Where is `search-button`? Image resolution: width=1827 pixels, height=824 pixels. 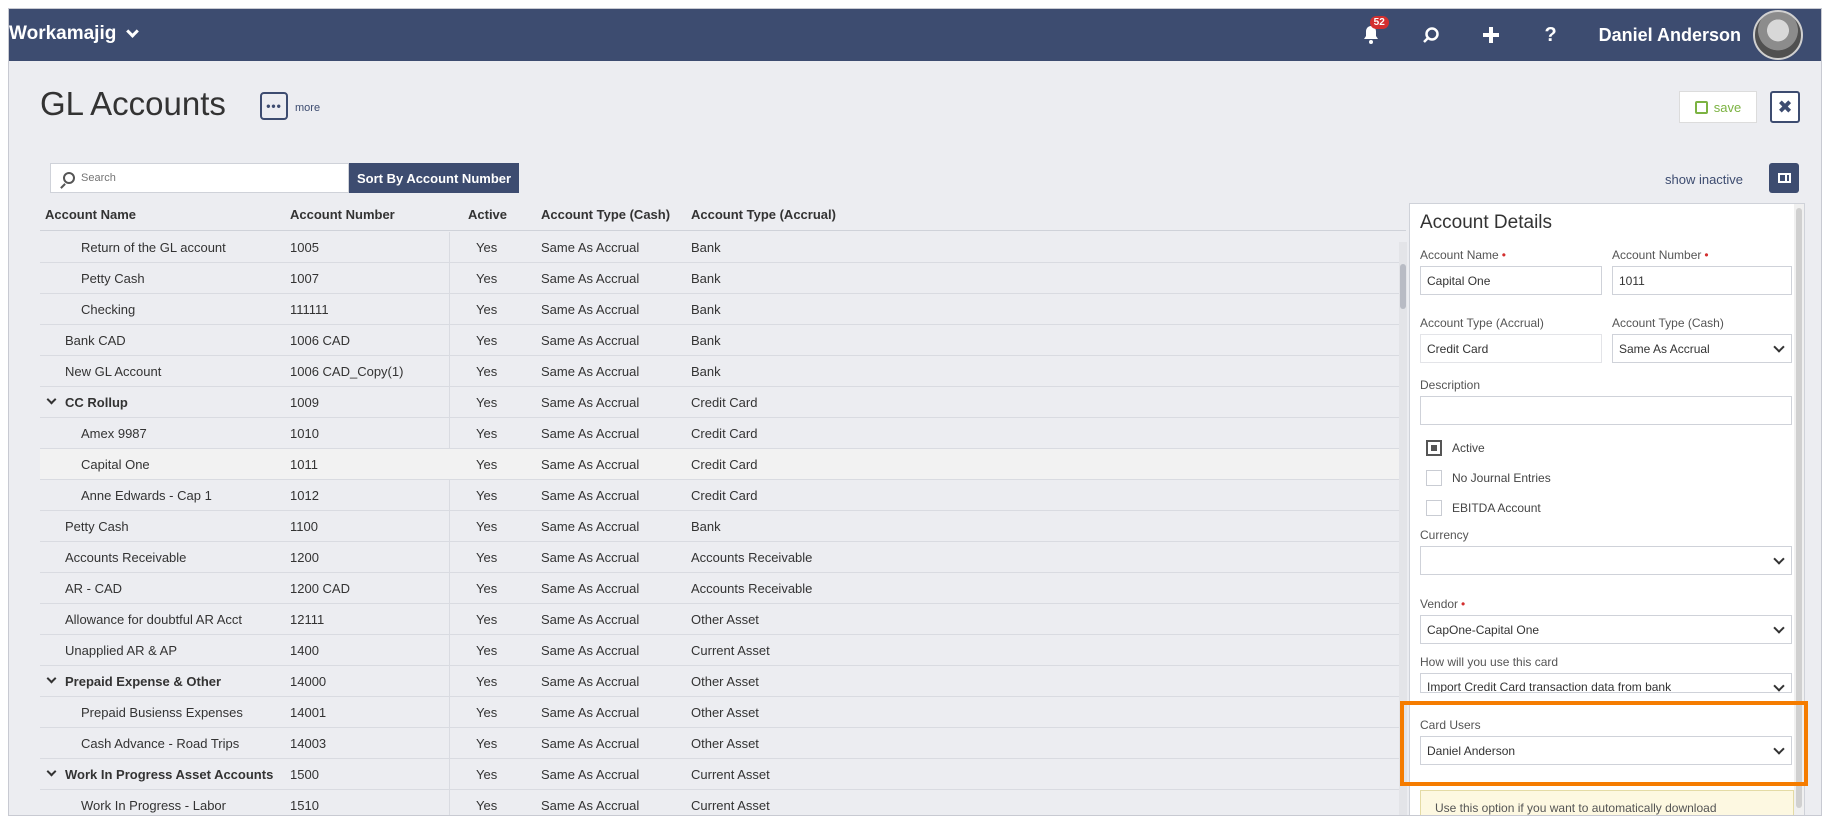
search-button is located at coordinates (1431, 35).